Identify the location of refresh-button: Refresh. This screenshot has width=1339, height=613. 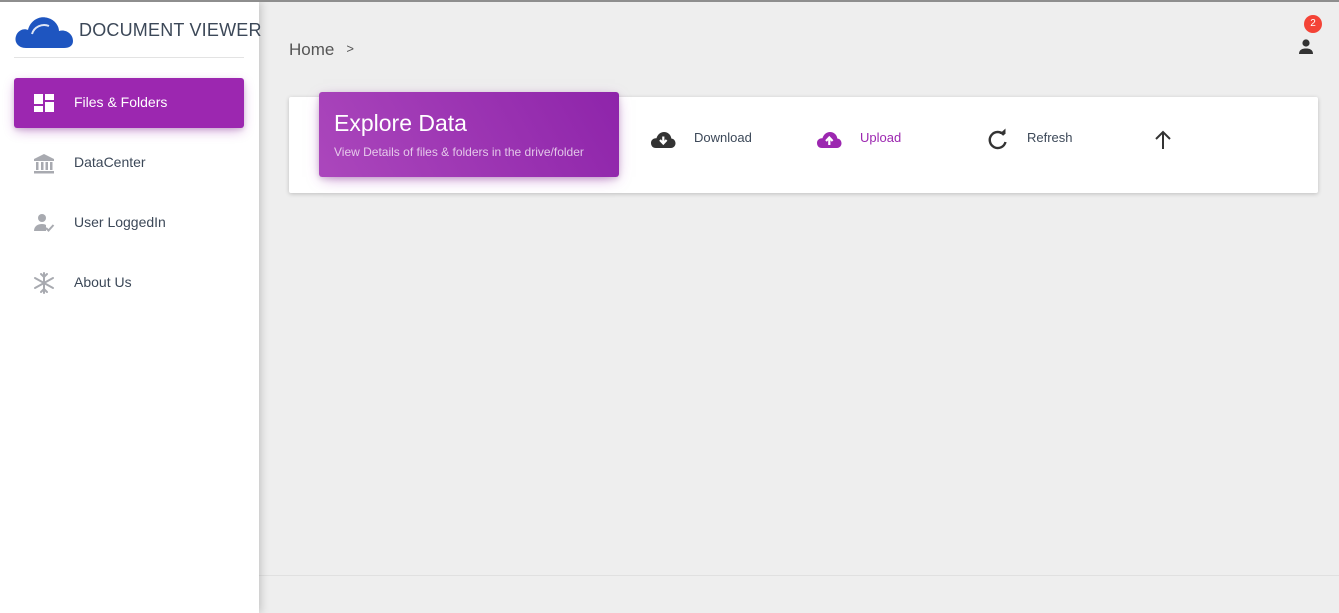
(1035, 139).